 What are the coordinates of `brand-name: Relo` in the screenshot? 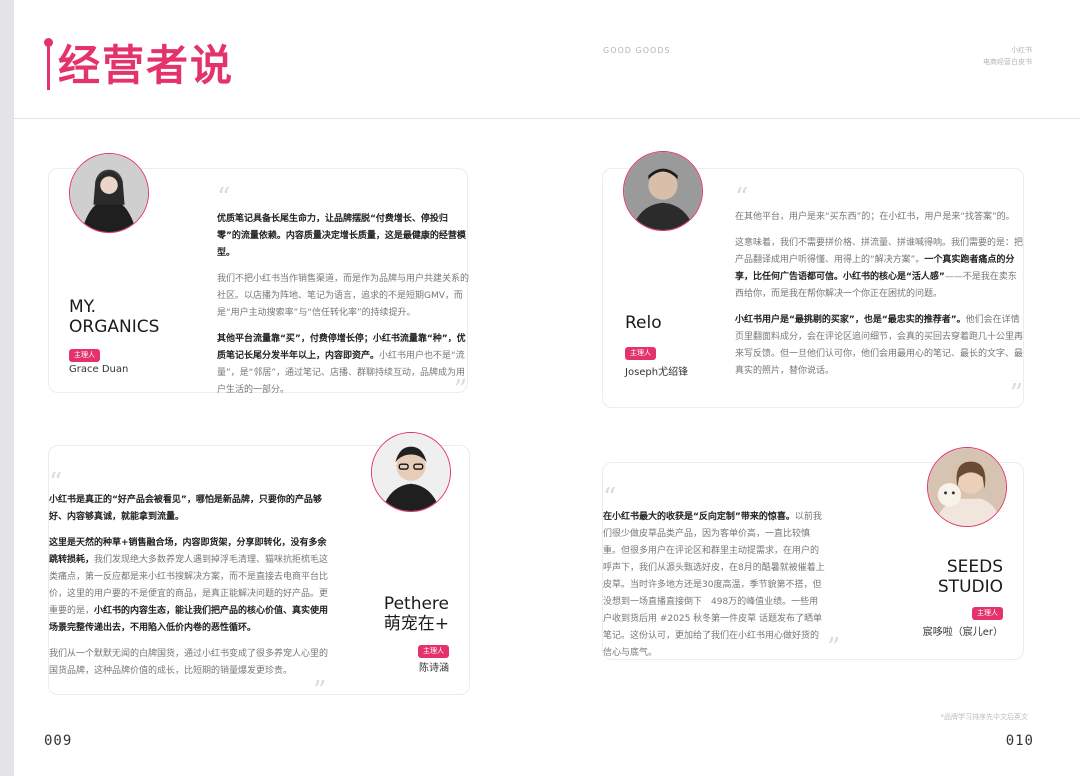 It's located at (643, 323).